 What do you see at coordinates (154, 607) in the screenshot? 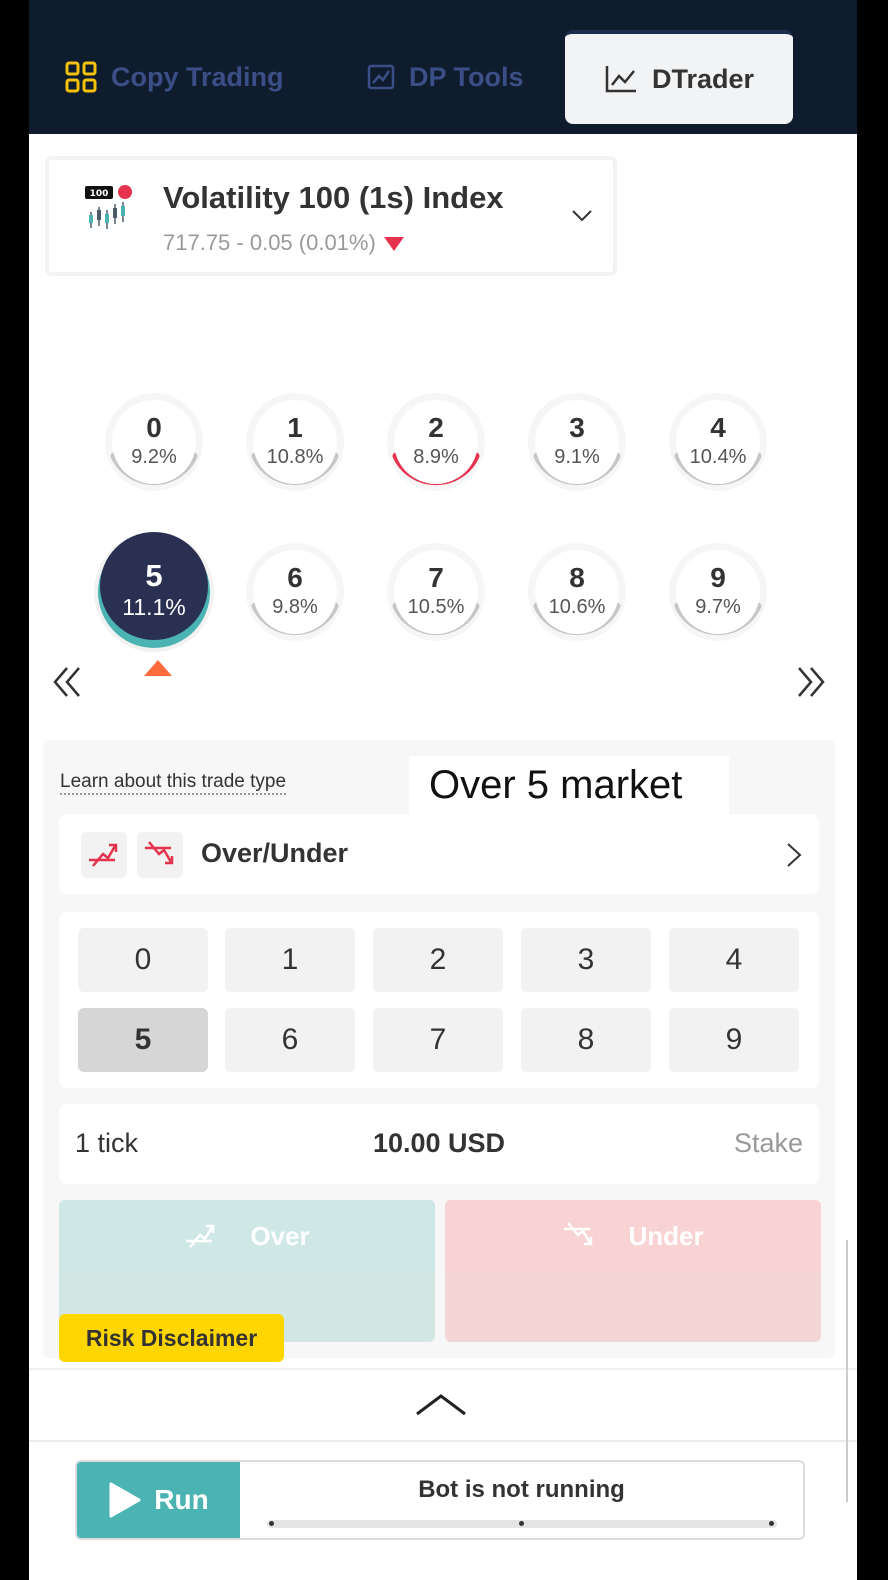
I see `digit-percentage: 11.1%` at bounding box center [154, 607].